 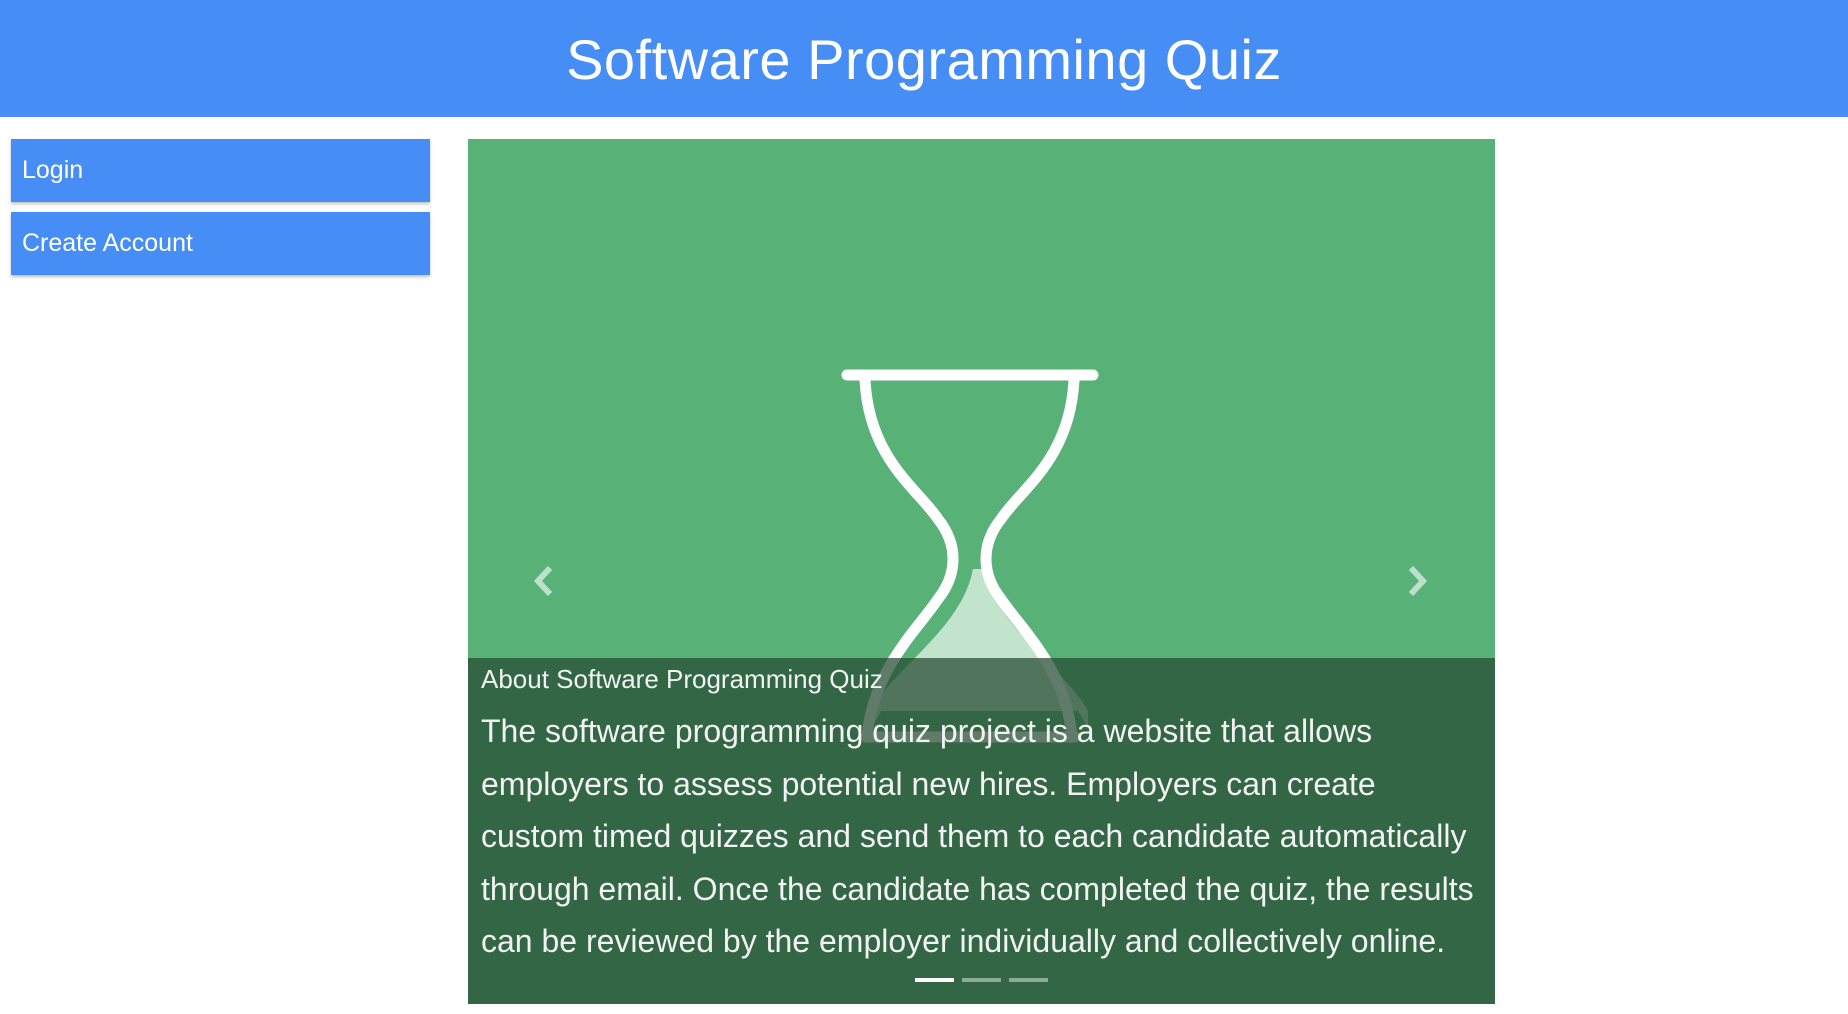 I want to click on carousel-prev-button, so click(x=544, y=581).